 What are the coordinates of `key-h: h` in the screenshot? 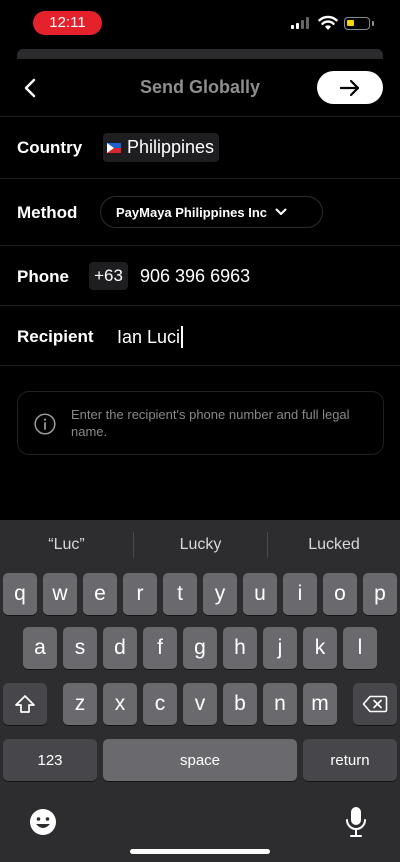 It's located at (240, 648).